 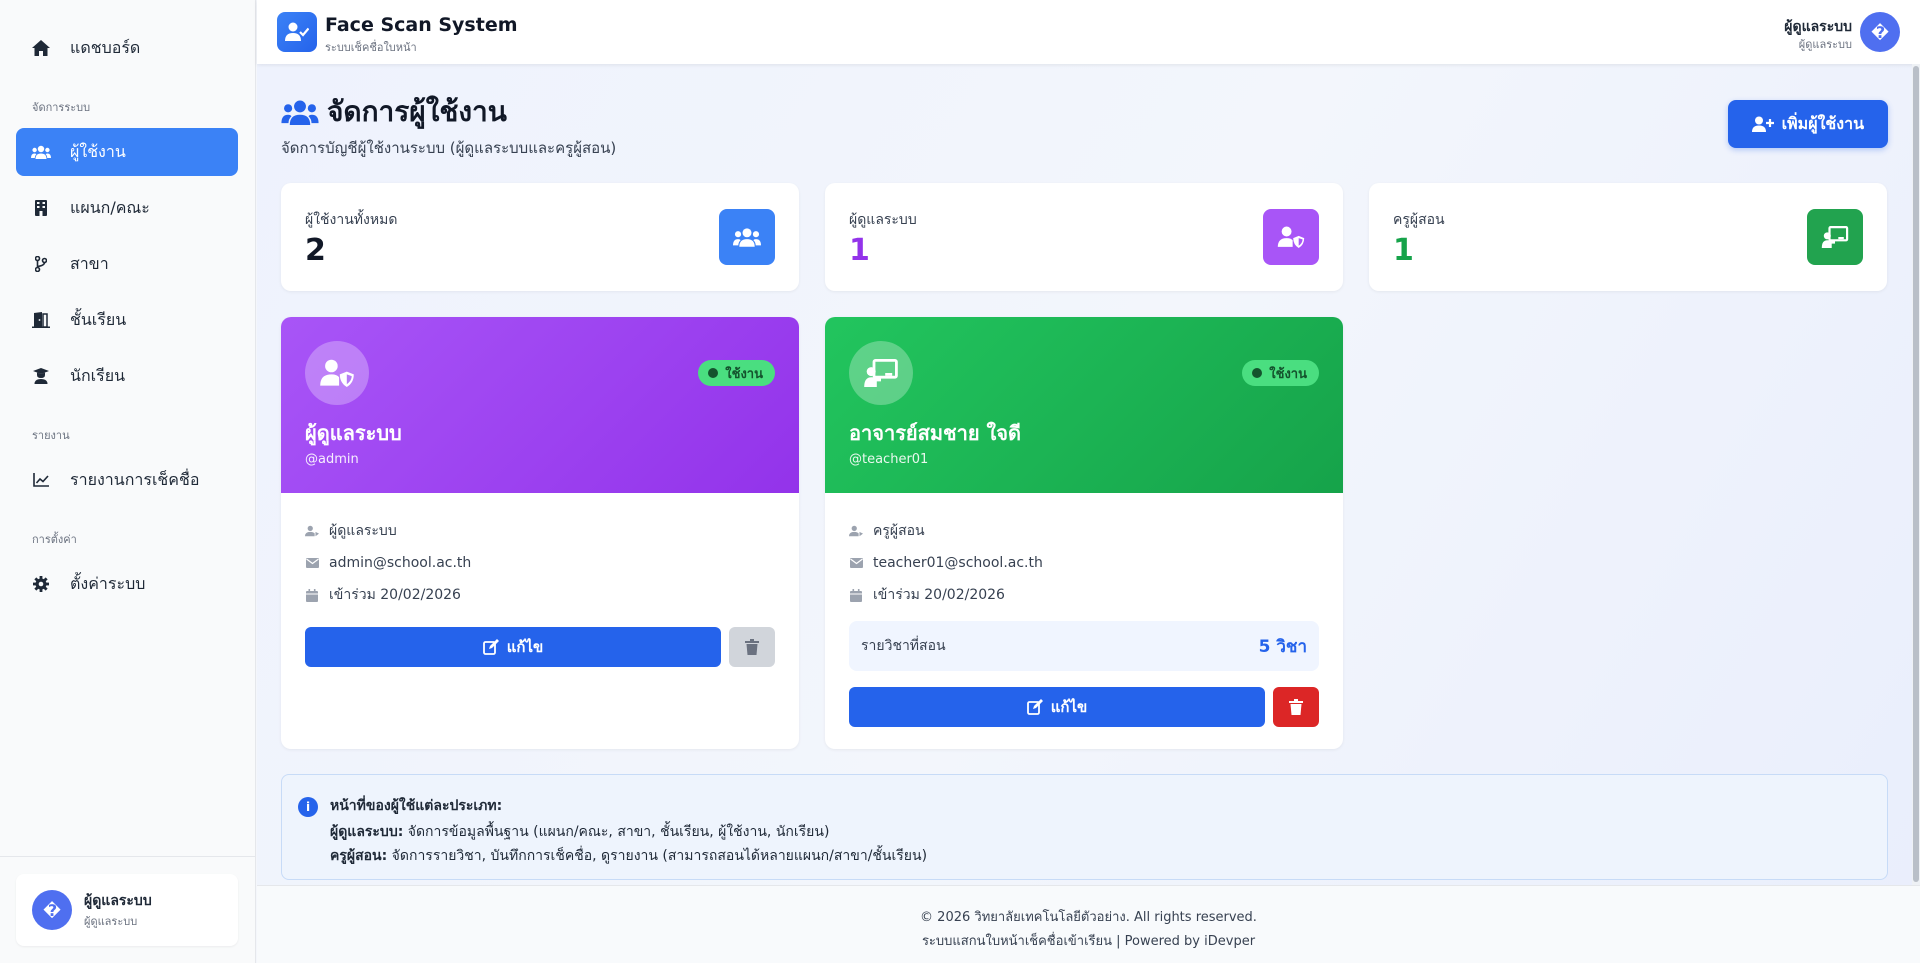 What do you see at coordinates (54, 539) in the screenshot?
I see `sidebar-section-settings: การตั้งค่า` at bounding box center [54, 539].